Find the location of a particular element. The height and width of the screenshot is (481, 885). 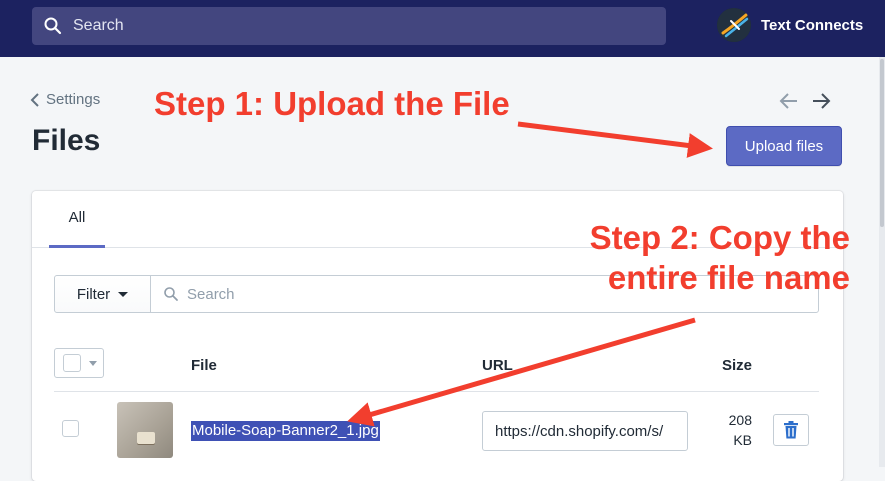

step1-annotation: Step 1: Upload the File is located at coordinates (332, 103).